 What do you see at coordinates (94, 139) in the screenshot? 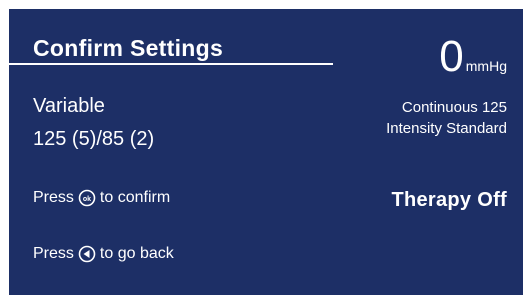
I see `pressure-settings-value: 125 (5)/85 (2)` at bounding box center [94, 139].